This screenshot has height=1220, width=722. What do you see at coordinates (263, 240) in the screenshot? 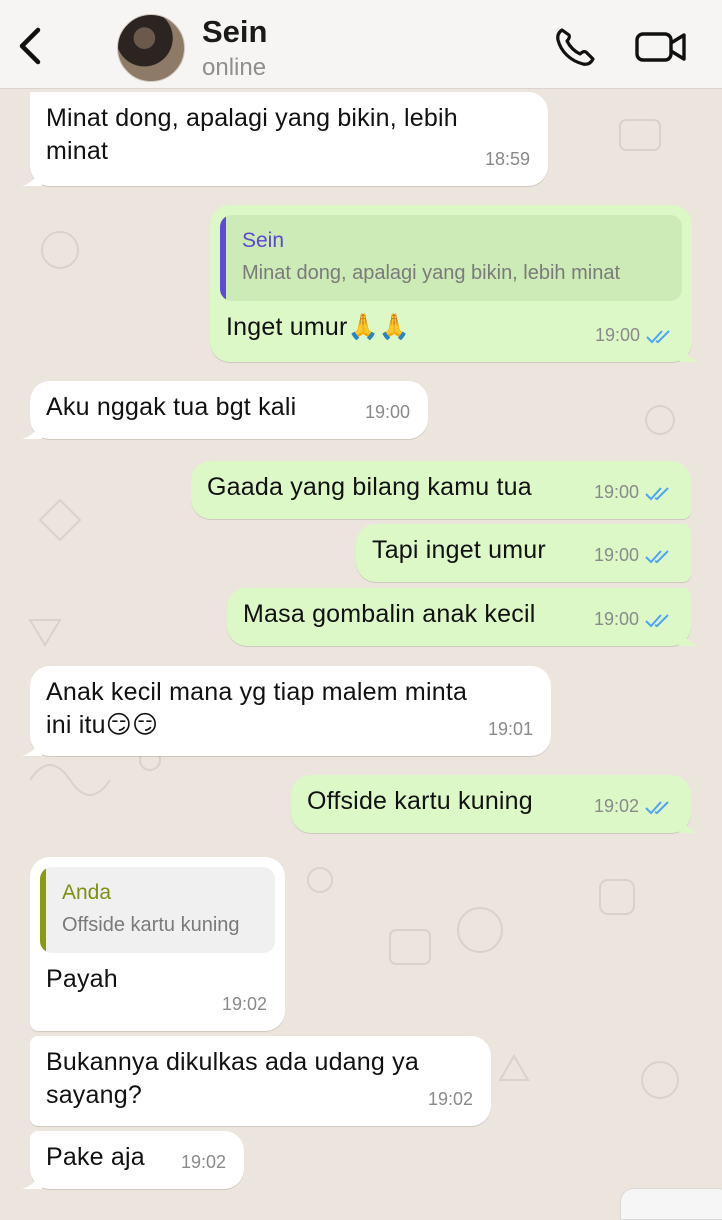
I see `quote-author: Sein` at bounding box center [263, 240].